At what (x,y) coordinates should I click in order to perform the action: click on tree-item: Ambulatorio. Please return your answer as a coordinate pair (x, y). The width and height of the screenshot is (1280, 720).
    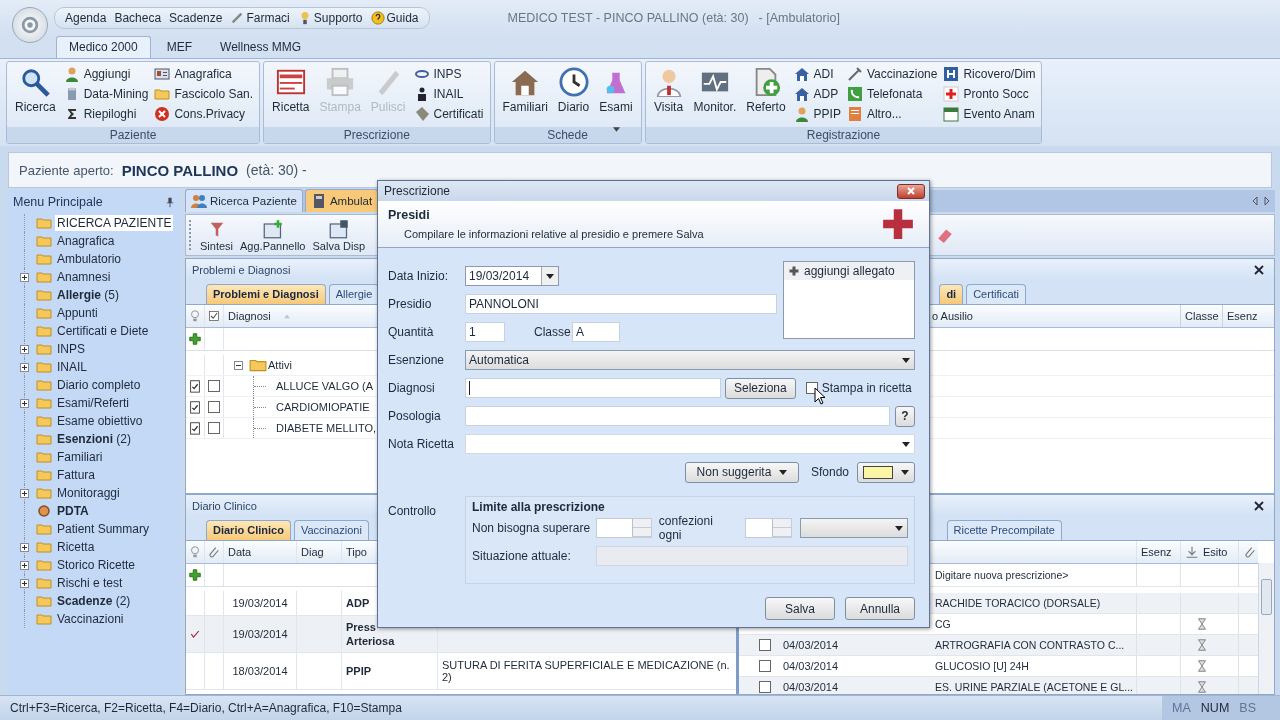
    Looking at the image, I should click on (89, 259).